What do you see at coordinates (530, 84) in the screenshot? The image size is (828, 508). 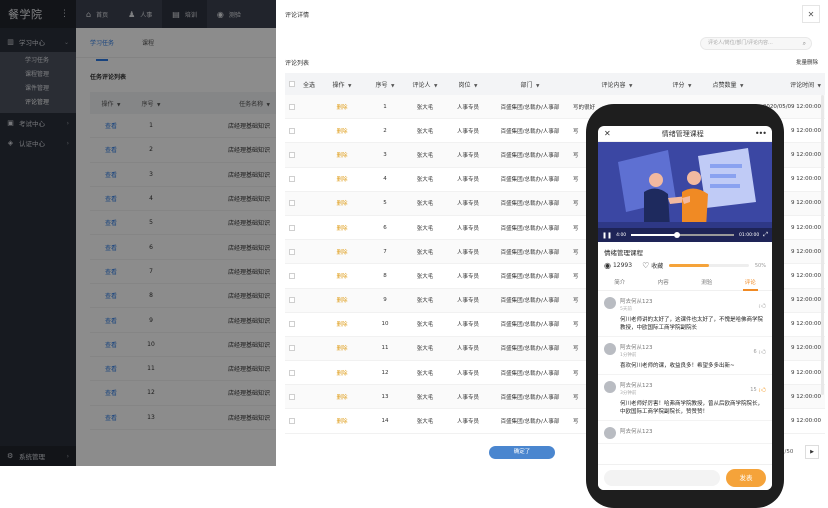 I see `col-header: 部门 ▼` at bounding box center [530, 84].